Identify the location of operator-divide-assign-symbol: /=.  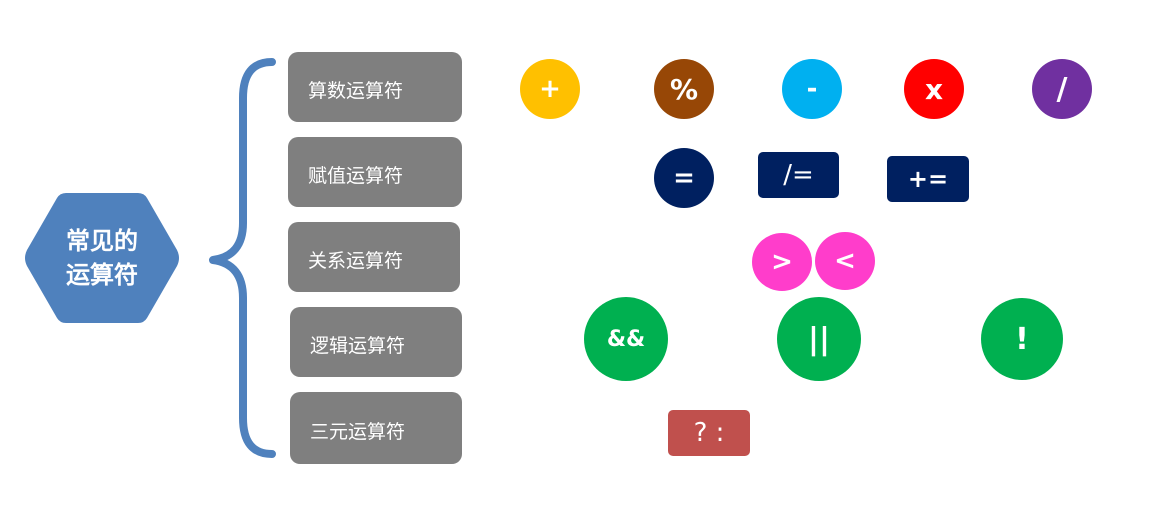
(798, 175).